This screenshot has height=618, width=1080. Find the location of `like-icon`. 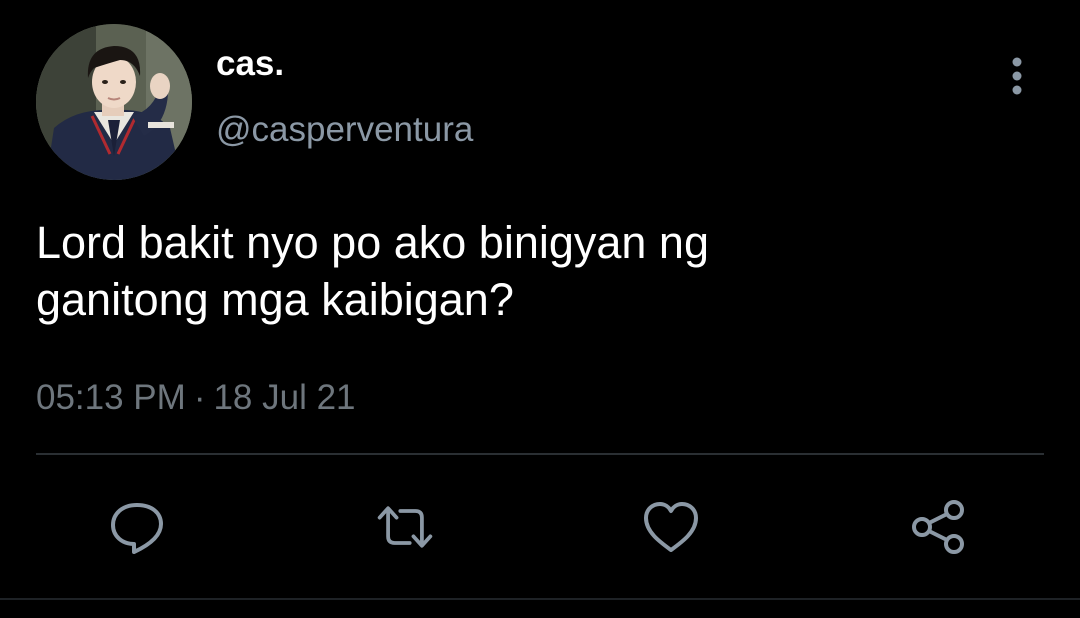

like-icon is located at coordinates (671, 527).